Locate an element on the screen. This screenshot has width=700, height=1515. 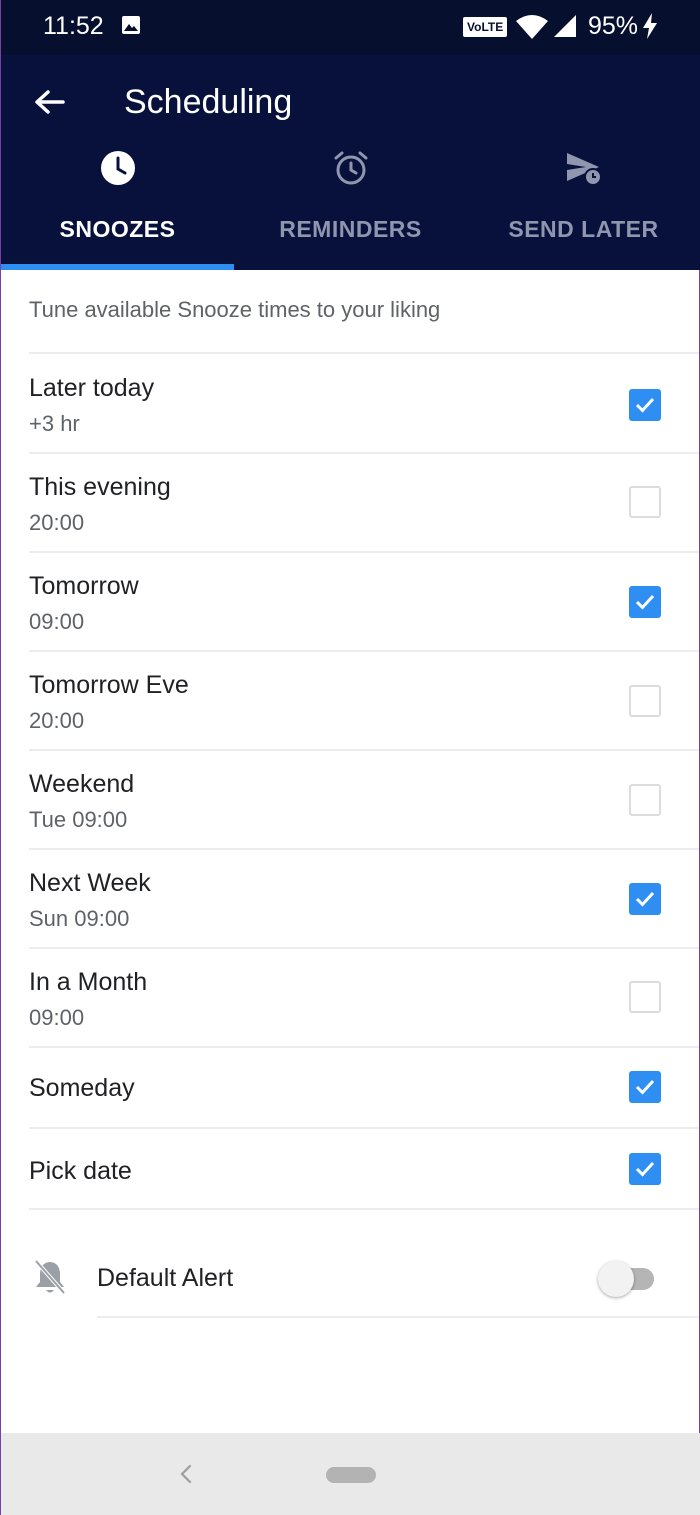
tab-send-later: SEND LATER is located at coordinates (583, 205).